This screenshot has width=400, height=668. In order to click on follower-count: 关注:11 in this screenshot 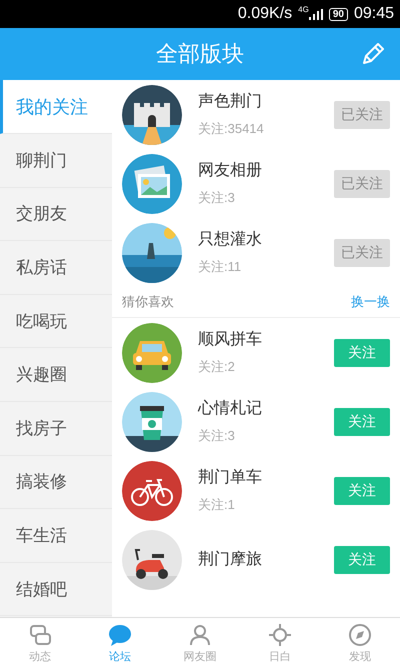, I will do `click(220, 267)`.